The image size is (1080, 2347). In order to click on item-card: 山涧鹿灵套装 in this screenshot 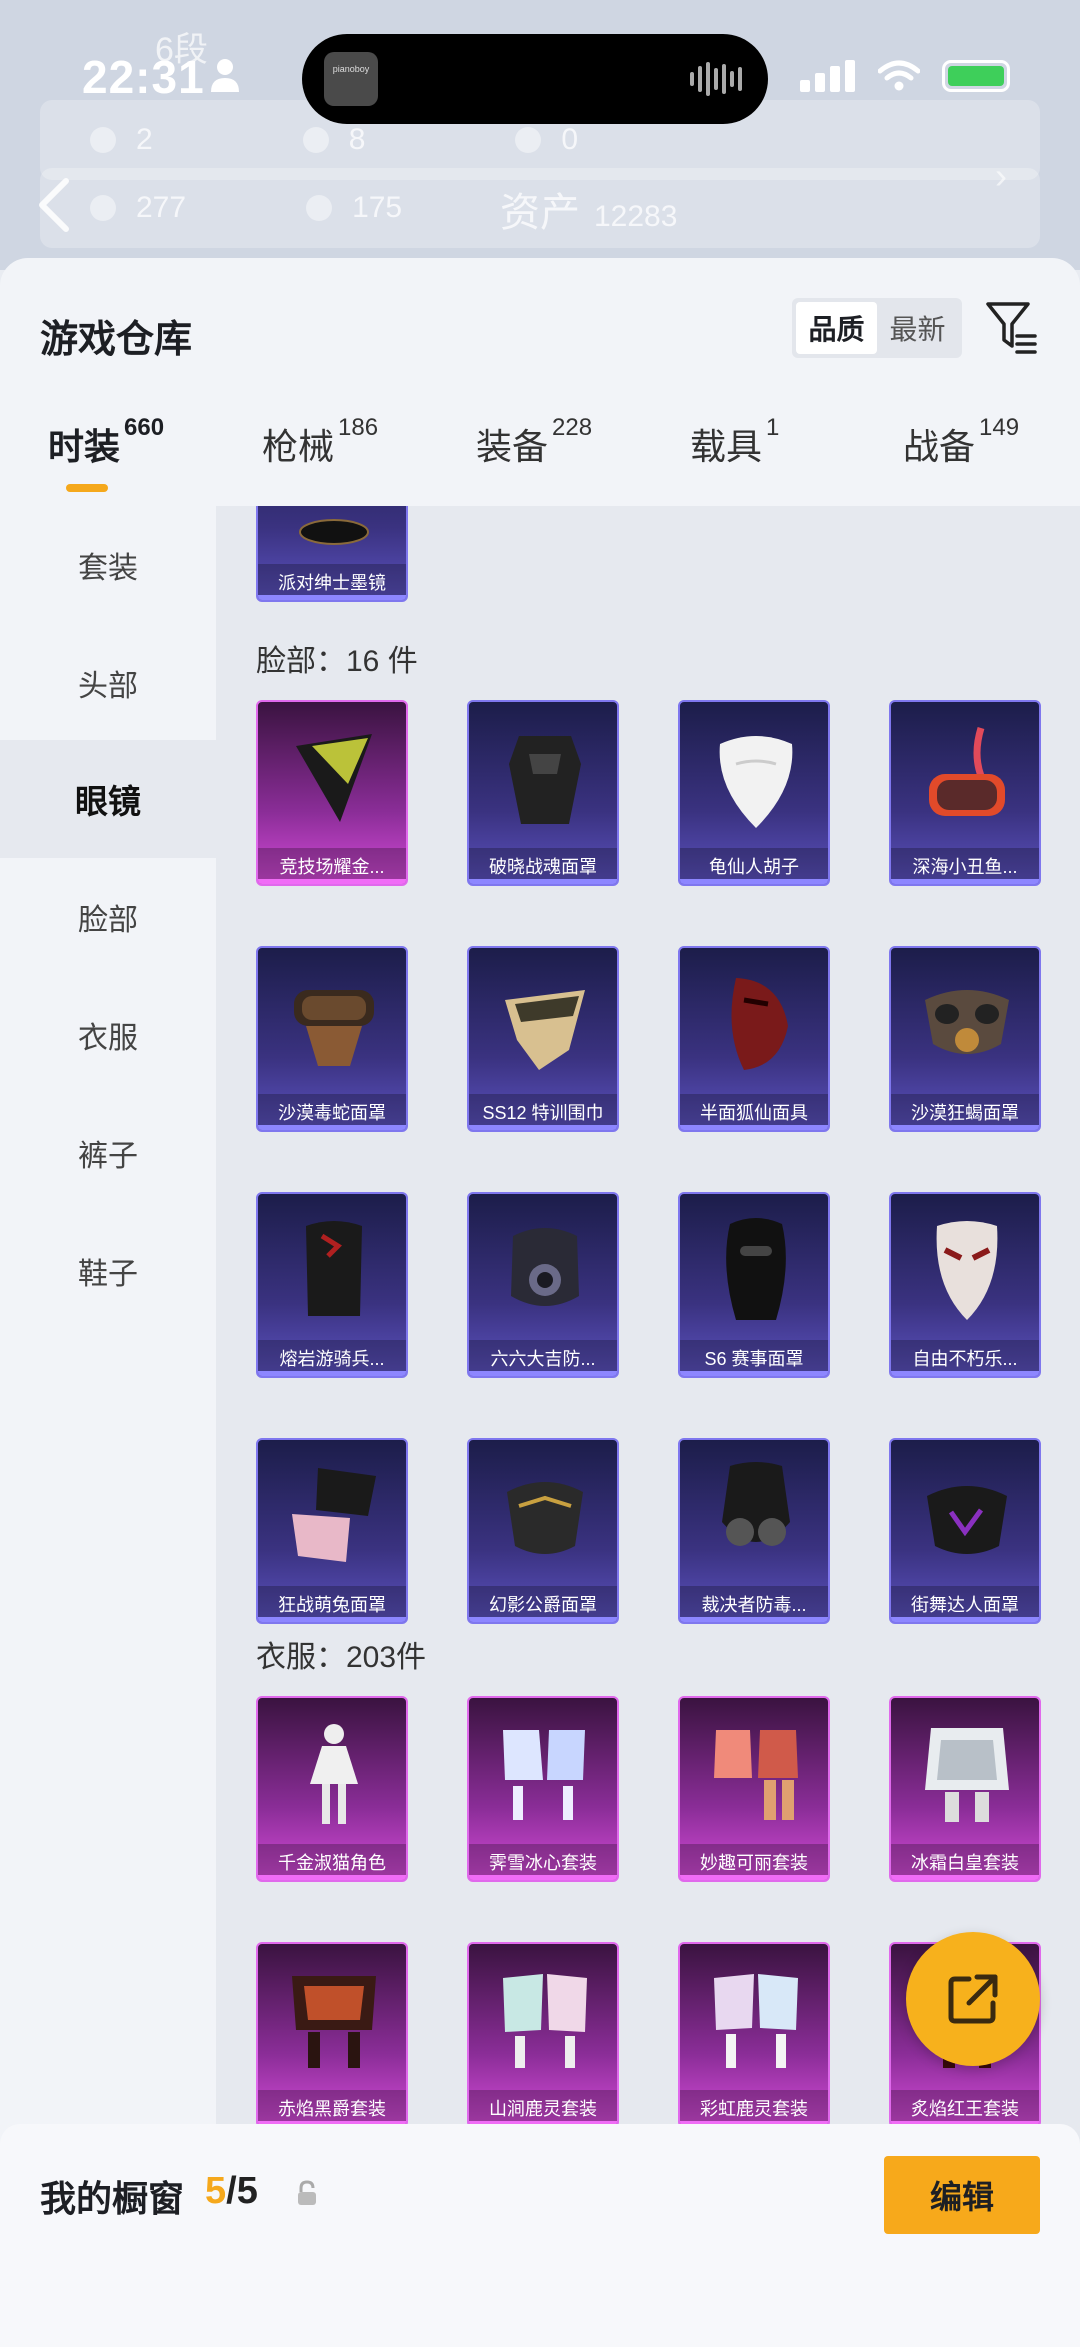, I will do `click(543, 2035)`.